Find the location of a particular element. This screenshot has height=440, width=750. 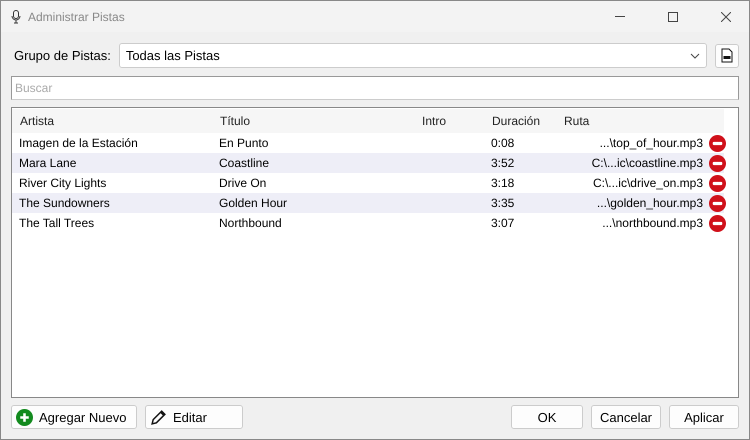

table-cell-text: River City Lights is located at coordinates (63, 183).